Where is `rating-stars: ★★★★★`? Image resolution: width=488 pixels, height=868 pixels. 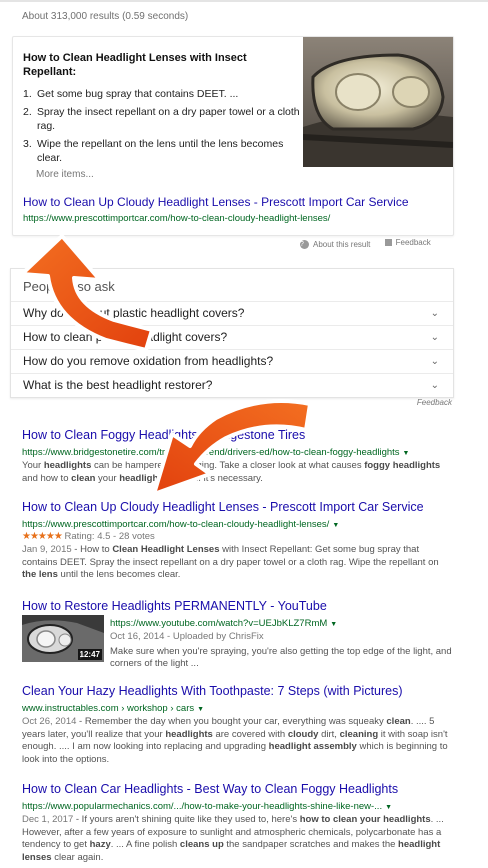 rating-stars: ★★★★★ is located at coordinates (42, 536).